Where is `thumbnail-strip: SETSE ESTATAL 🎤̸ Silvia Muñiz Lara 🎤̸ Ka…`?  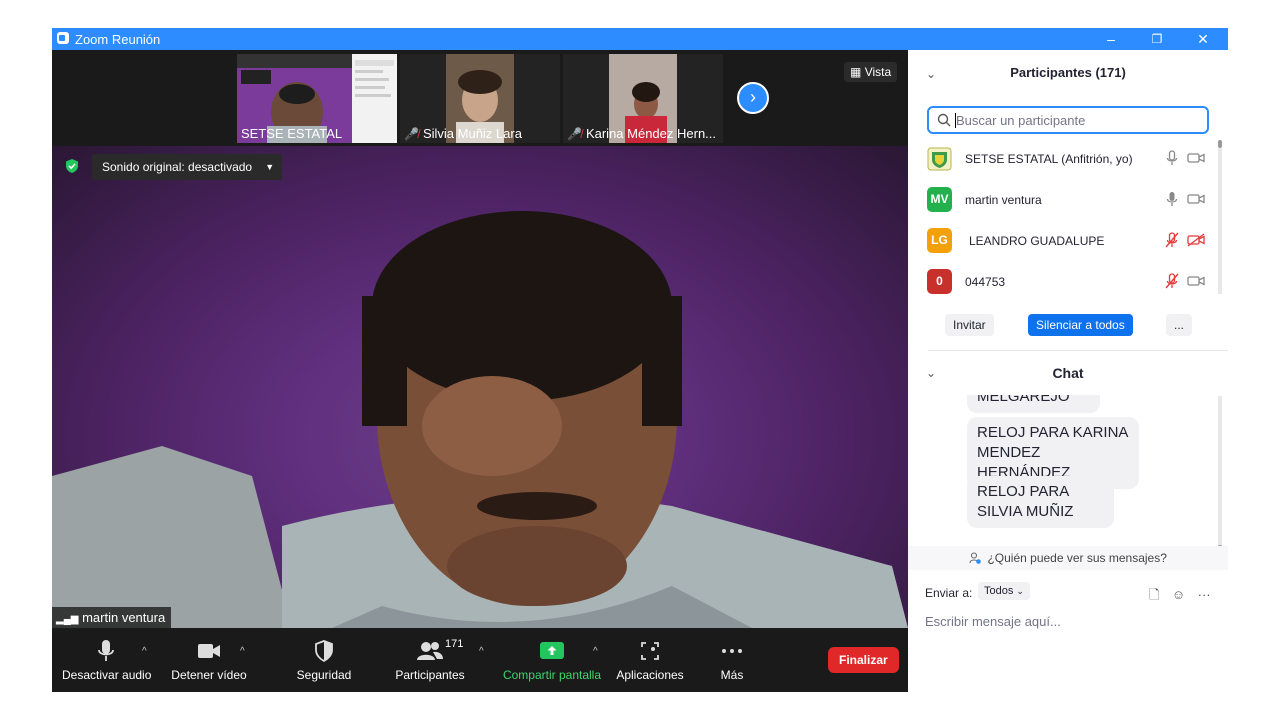 thumbnail-strip: SETSE ESTATAL 🎤̸ Silvia Muñiz Lara 🎤̸ Ka… is located at coordinates (480, 98).